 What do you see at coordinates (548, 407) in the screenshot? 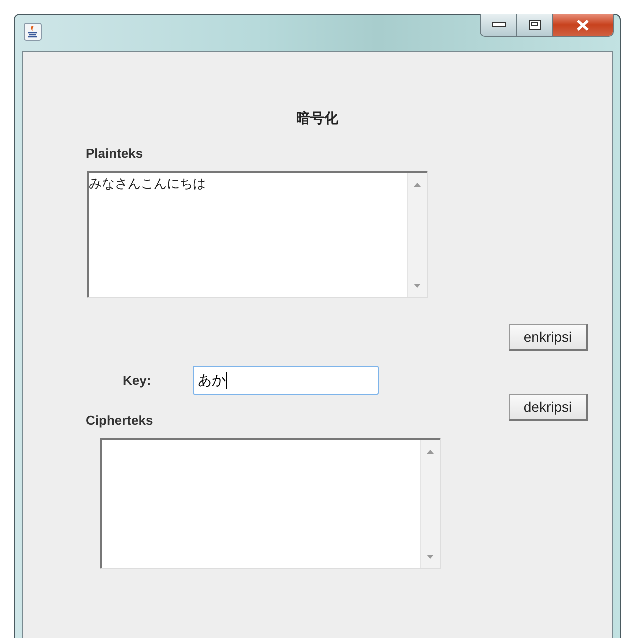
I see `action-button: dekripsi` at bounding box center [548, 407].